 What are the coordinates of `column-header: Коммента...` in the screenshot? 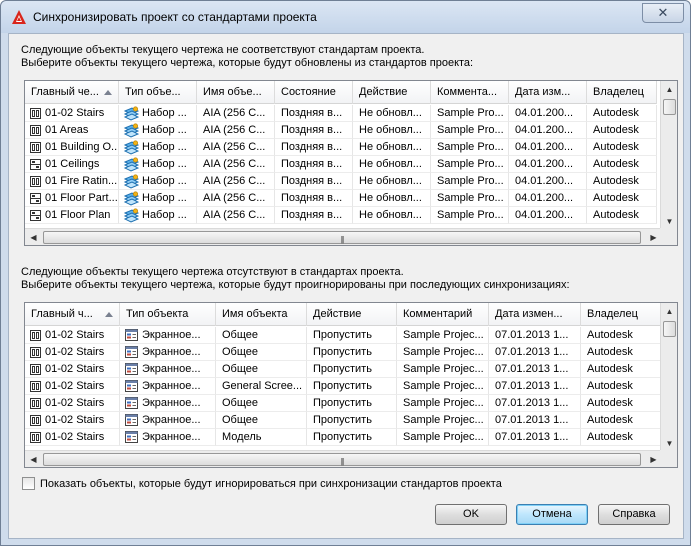 It's located at (470, 92).